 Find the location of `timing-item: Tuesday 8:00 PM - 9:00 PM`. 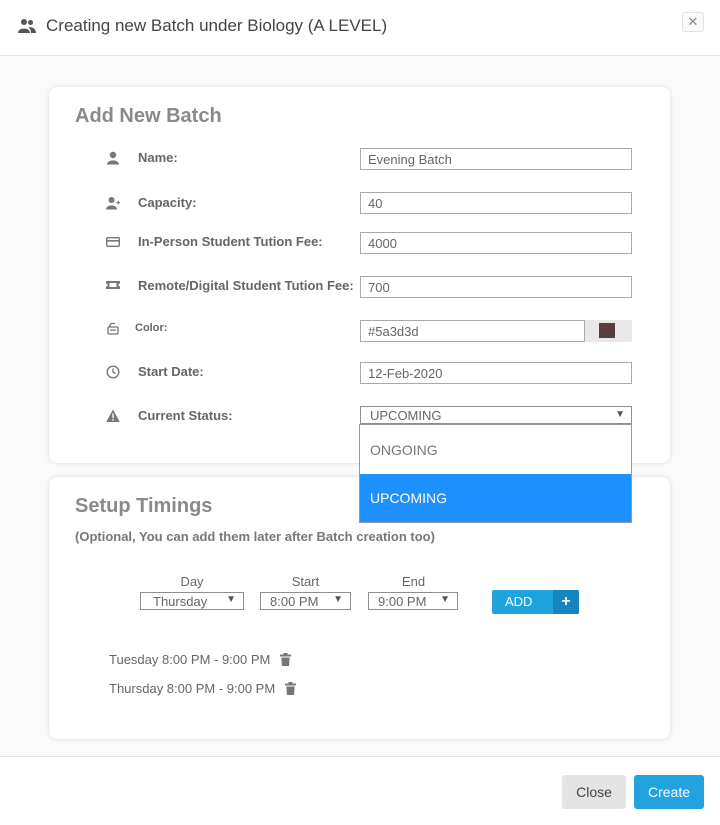

timing-item: Tuesday 8:00 PM - 9:00 PM is located at coordinates (200, 659).